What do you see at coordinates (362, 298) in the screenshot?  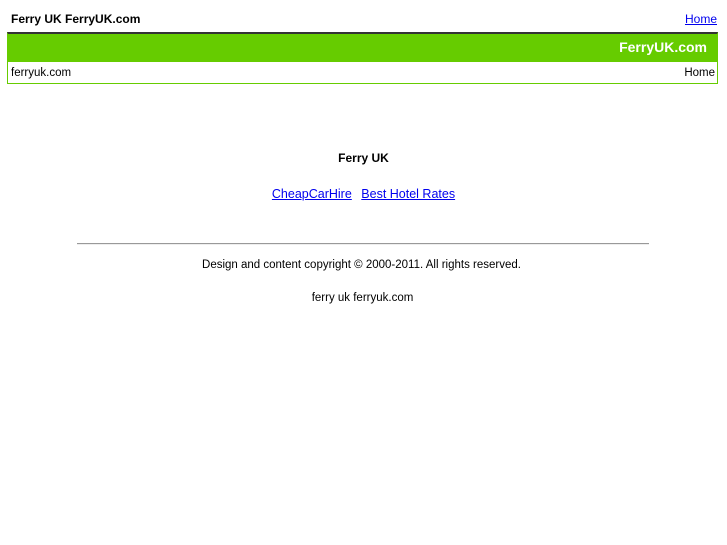 I see `footer-keywords: ferry uk ferryuk.com` at bounding box center [362, 298].